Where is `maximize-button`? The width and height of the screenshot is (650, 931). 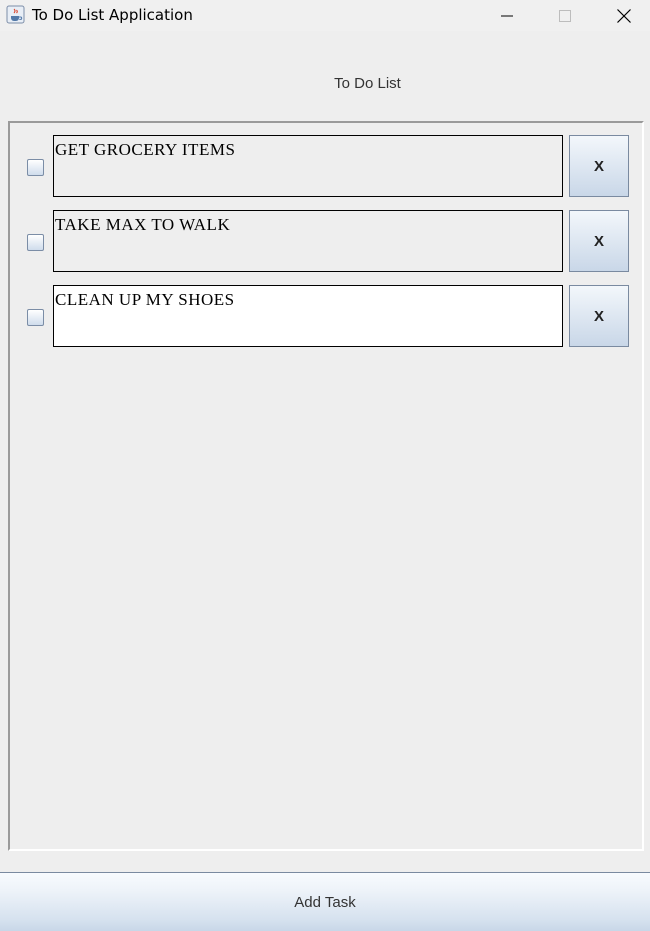 maximize-button is located at coordinates (565, 15).